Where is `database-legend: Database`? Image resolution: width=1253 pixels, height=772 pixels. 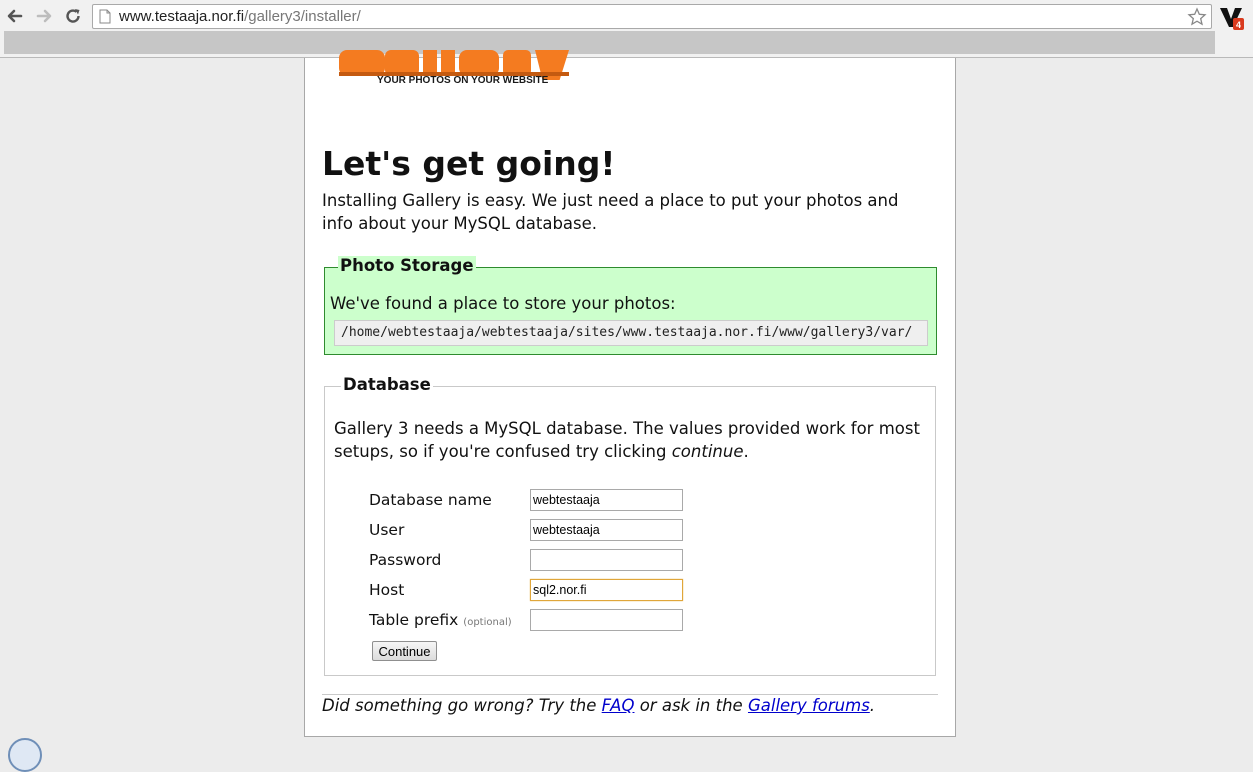 database-legend: Database is located at coordinates (387, 384).